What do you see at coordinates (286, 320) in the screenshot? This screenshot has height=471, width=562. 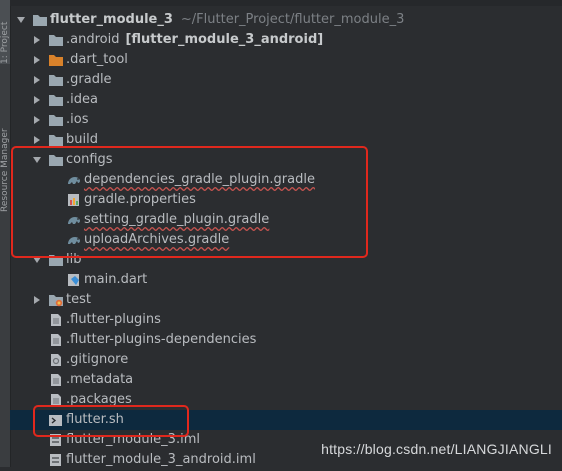 I see `tree-row: .flutter-plugins` at bounding box center [286, 320].